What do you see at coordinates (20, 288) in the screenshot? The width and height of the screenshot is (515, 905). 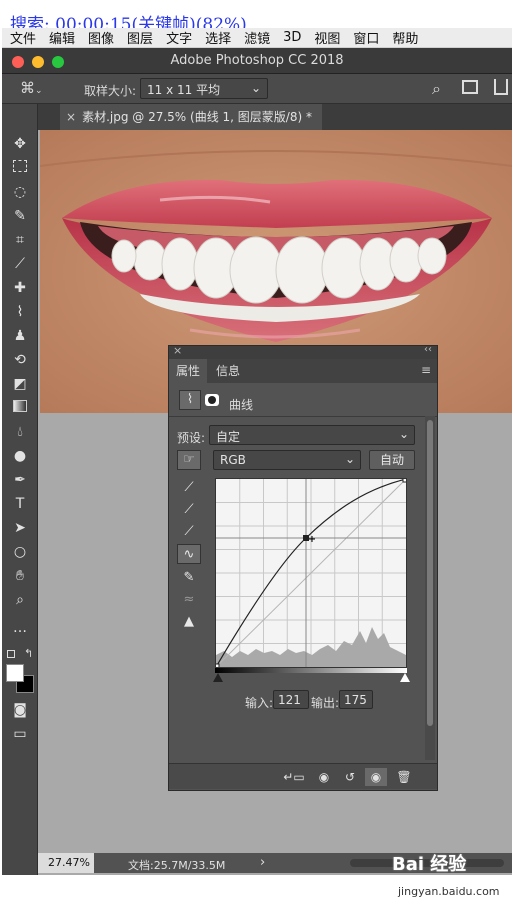 I see `healing-tool-icon: ✚` at bounding box center [20, 288].